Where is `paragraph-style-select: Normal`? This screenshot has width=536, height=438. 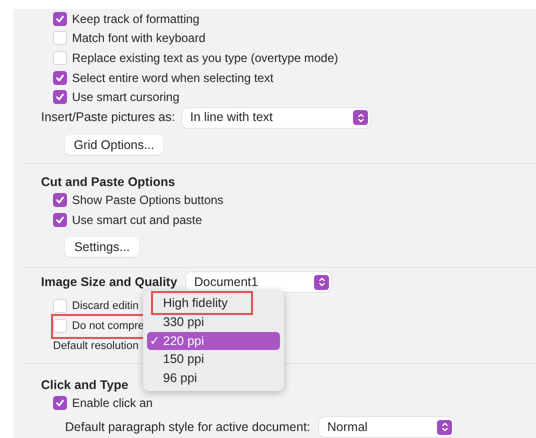 paragraph-style-select: Normal is located at coordinates (386, 427).